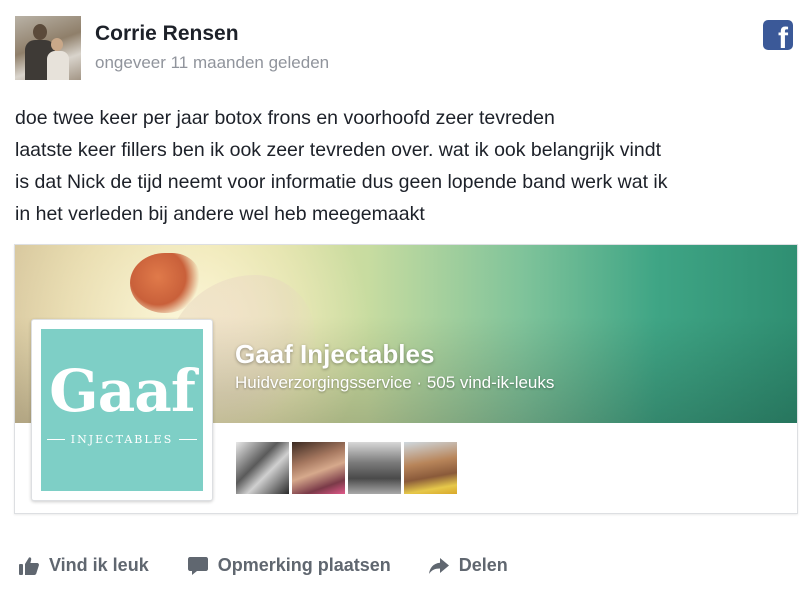 The width and height of the screenshot is (800, 600). I want to click on like-button: Vind ik leuk, so click(83, 565).